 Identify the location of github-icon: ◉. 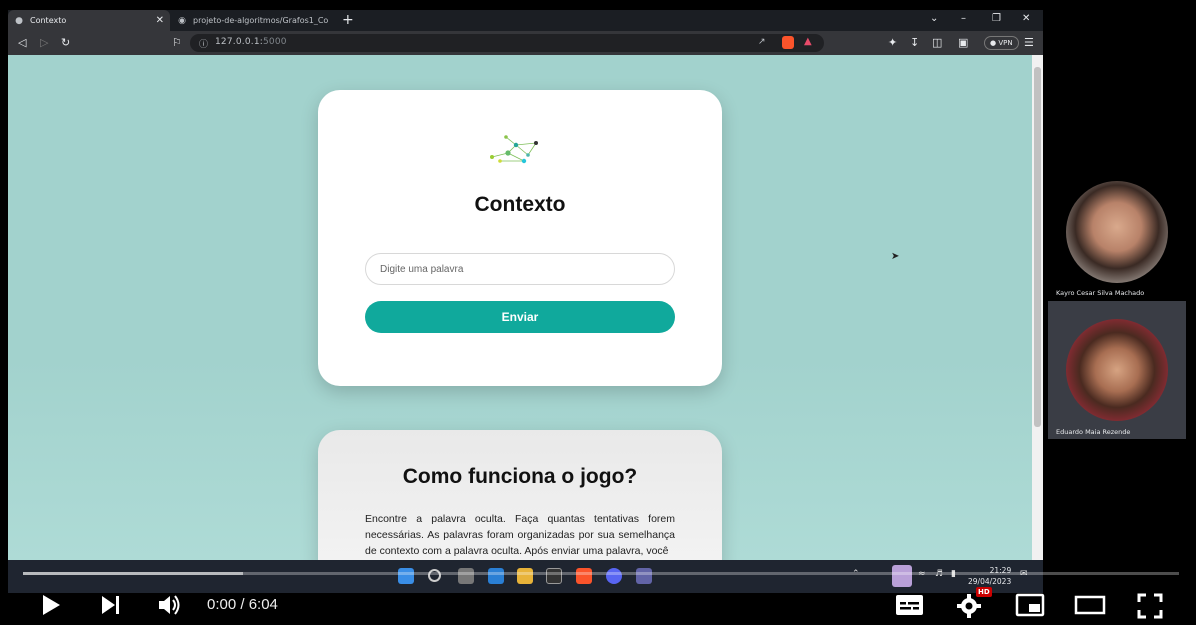
(182, 20).